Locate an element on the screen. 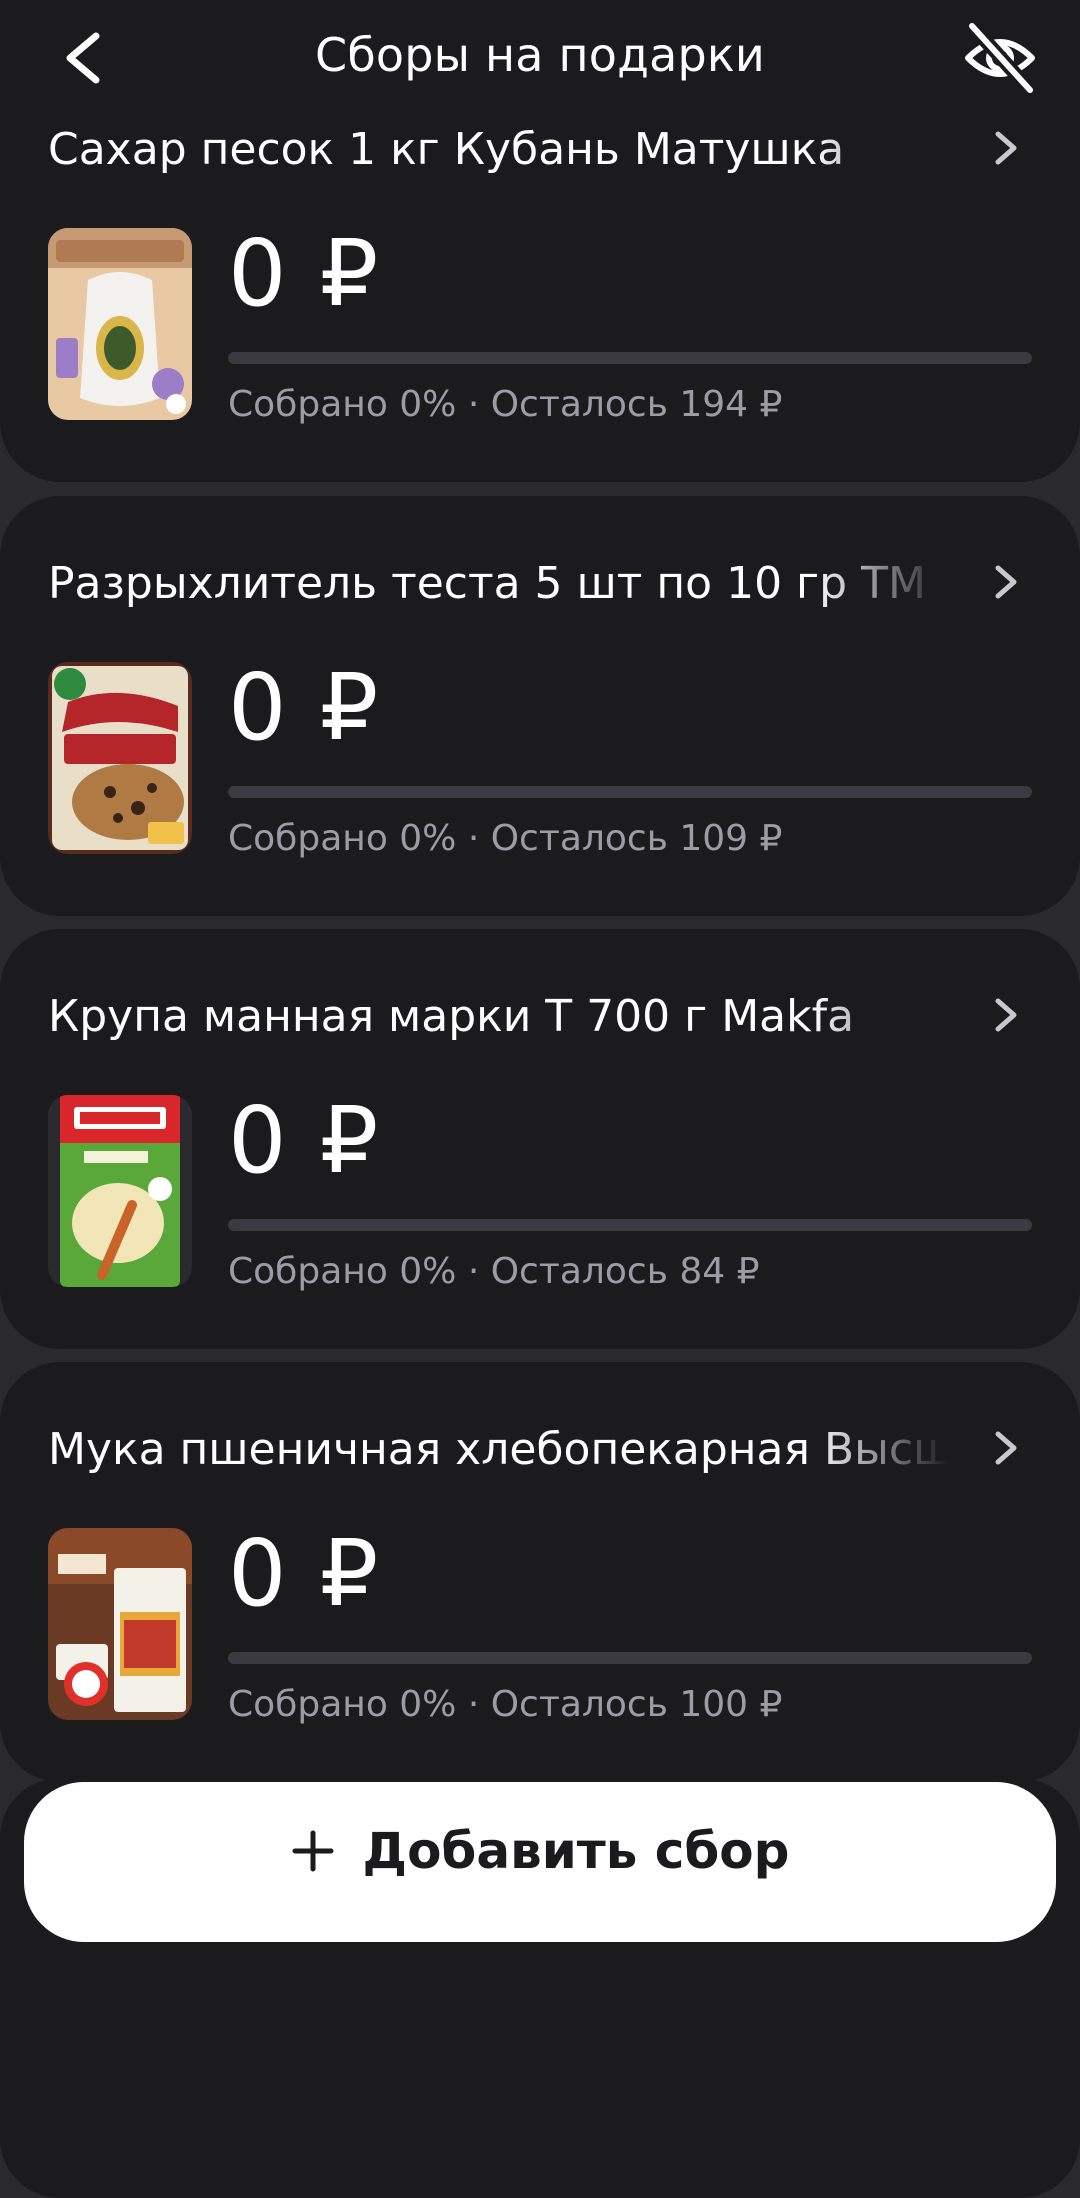 This screenshot has width=1080, height=2198. plus-icon is located at coordinates (313, 1851).